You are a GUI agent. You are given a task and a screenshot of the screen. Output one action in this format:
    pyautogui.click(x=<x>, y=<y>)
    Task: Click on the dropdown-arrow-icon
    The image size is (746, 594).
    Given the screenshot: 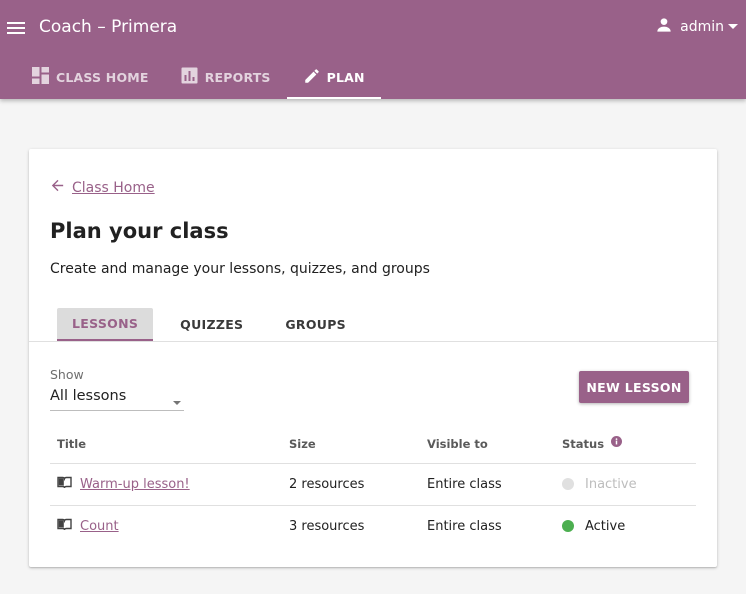 What is the action you would take?
    pyautogui.click(x=177, y=402)
    